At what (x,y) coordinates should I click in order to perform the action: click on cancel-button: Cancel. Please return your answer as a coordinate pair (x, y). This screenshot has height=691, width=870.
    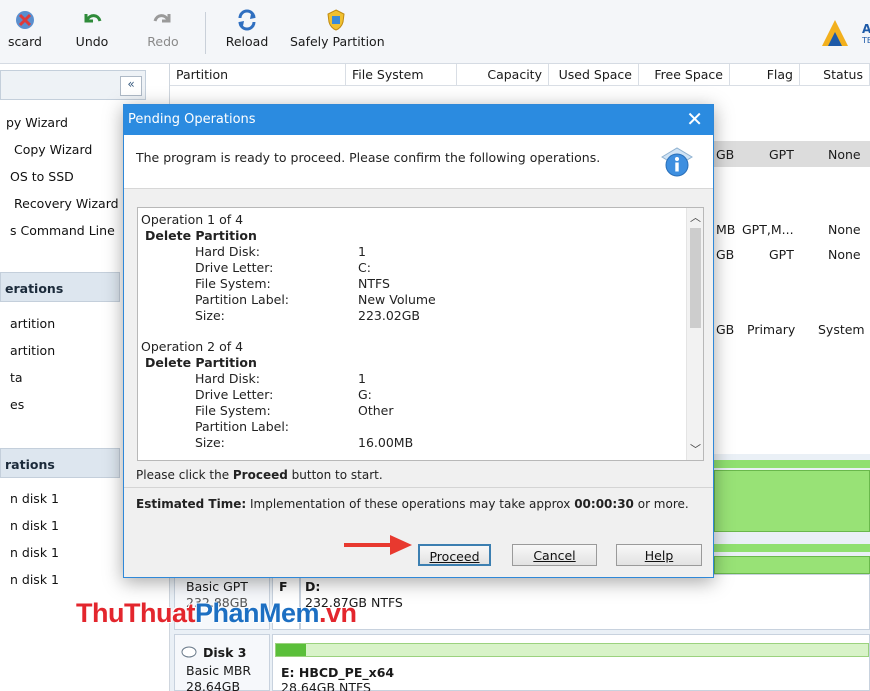
    Looking at the image, I should click on (554, 555).